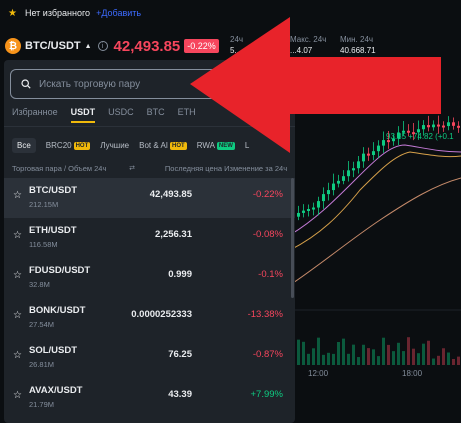 Image resolution: width=461 pixels, height=423 pixels. What do you see at coordinates (267, 394) in the screenshot?
I see `row-change: +7.99%` at bounding box center [267, 394].